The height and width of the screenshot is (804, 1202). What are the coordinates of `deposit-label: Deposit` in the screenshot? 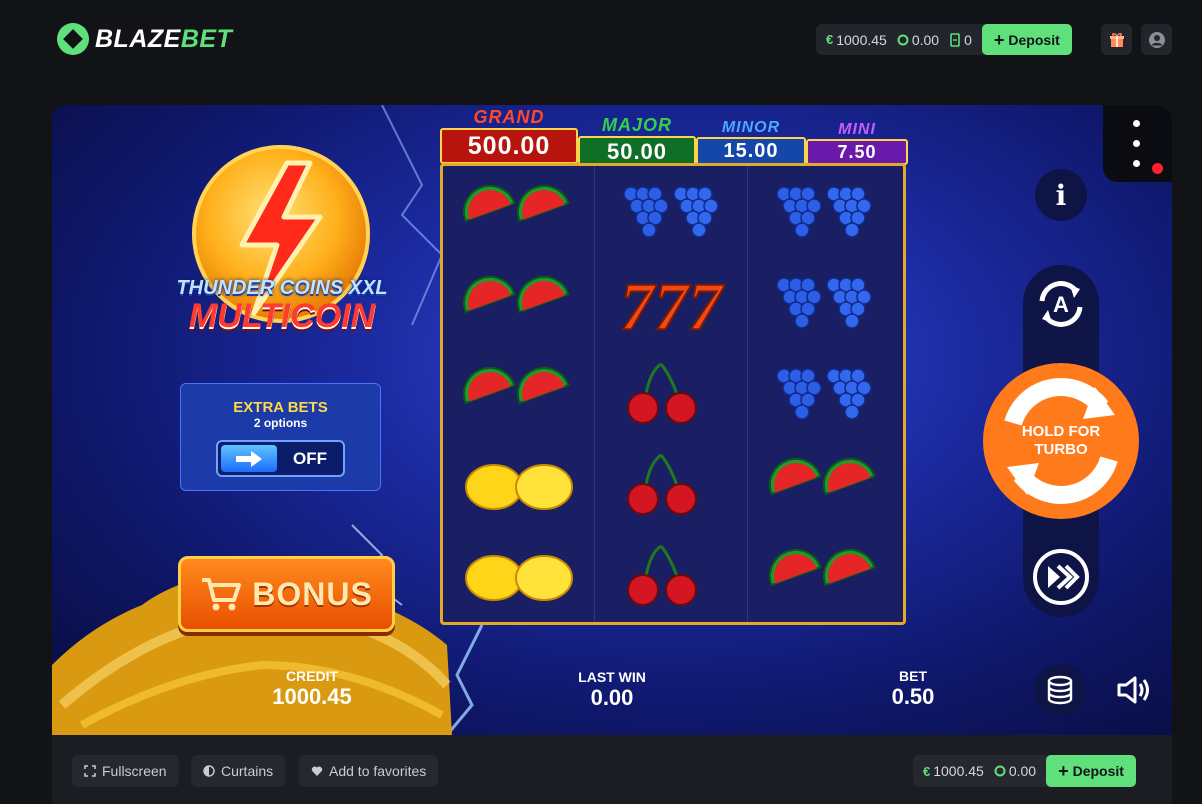 It's located at (1098, 771).